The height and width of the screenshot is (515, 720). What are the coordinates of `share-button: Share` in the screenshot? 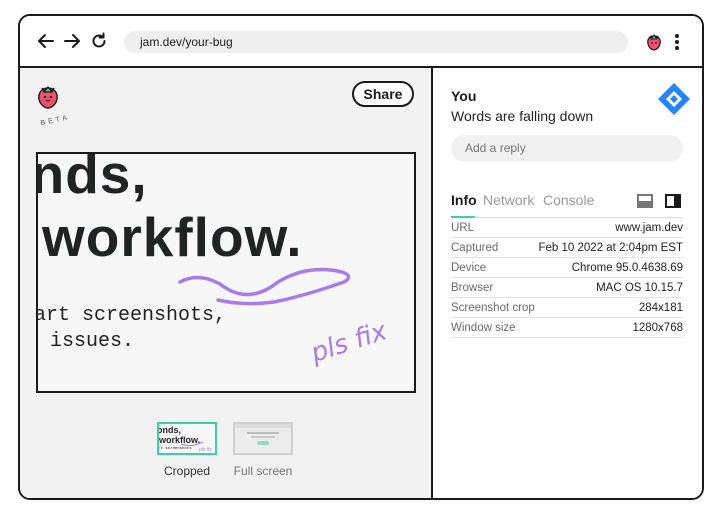 It's located at (383, 94).